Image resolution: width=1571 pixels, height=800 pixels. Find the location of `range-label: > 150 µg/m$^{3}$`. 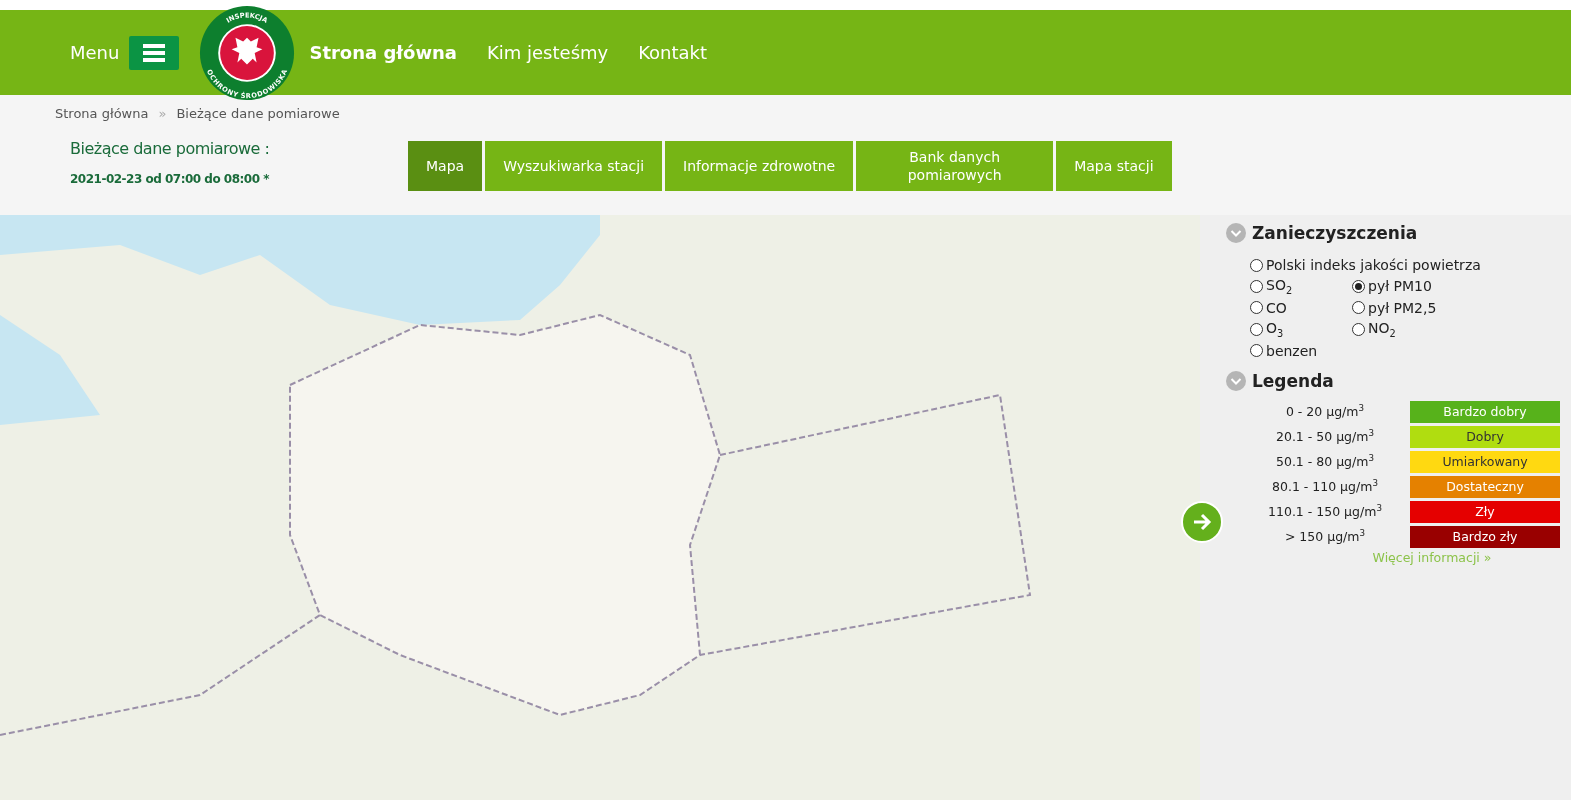

range-label: > 150 µg/m$^{3}$ is located at coordinates (1325, 536).